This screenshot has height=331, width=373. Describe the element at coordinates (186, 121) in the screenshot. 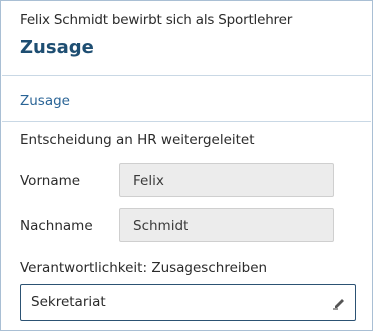

I see `section-divider` at that location.